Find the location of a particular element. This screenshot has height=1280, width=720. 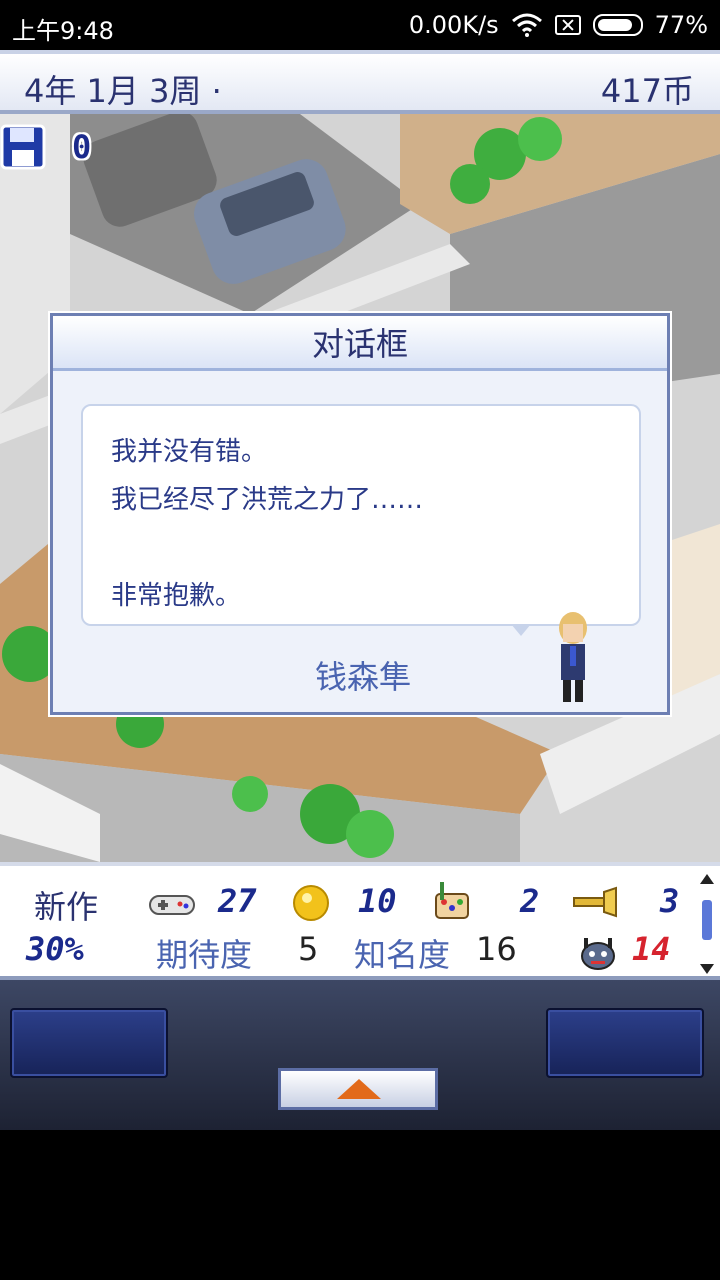

expectation-label: 期待度 is located at coordinates (204, 955).